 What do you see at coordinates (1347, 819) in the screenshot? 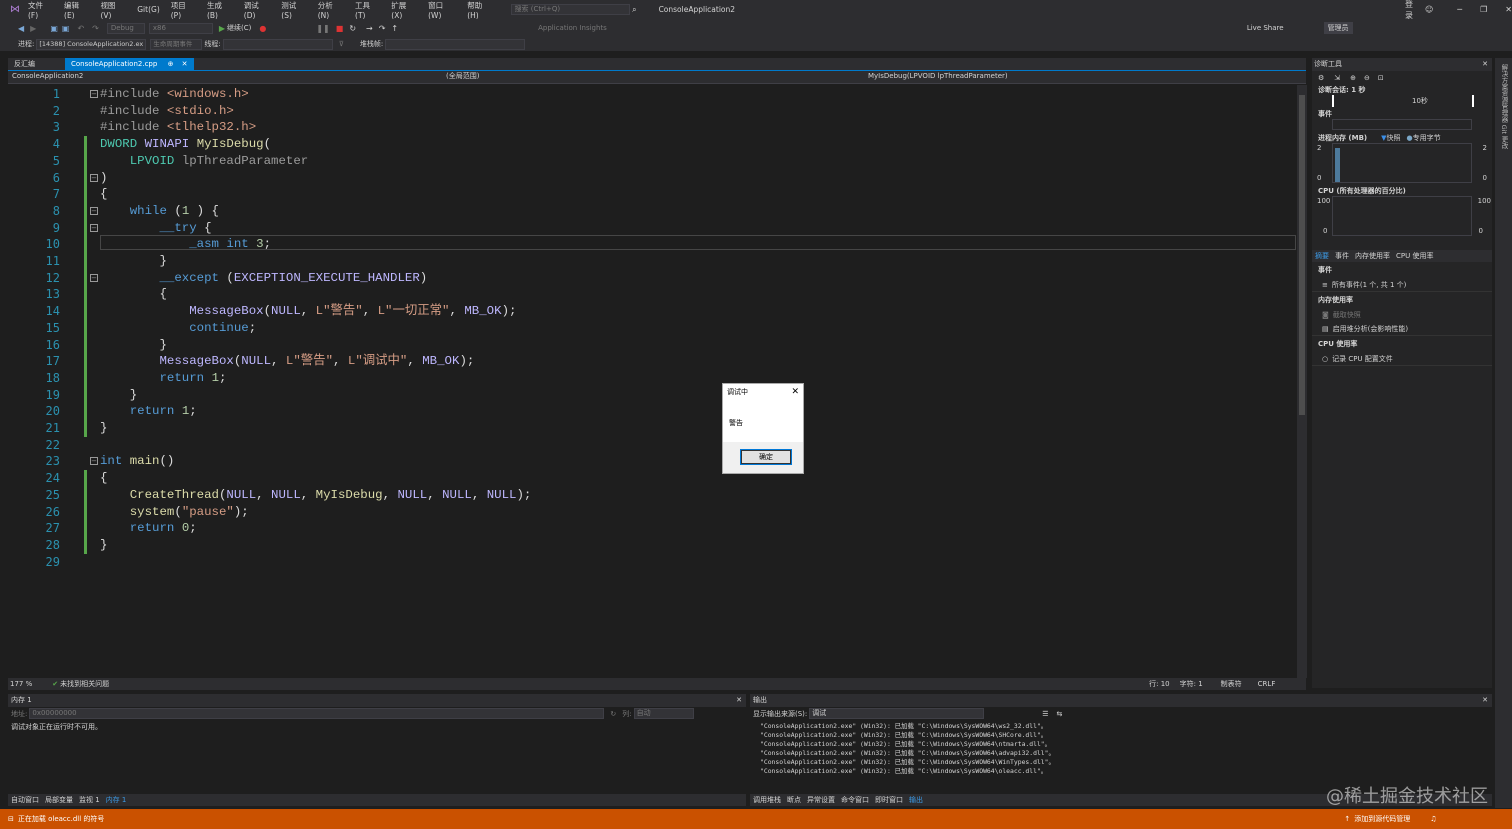
I see `upload-icon: ↑` at bounding box center [1347, 819].